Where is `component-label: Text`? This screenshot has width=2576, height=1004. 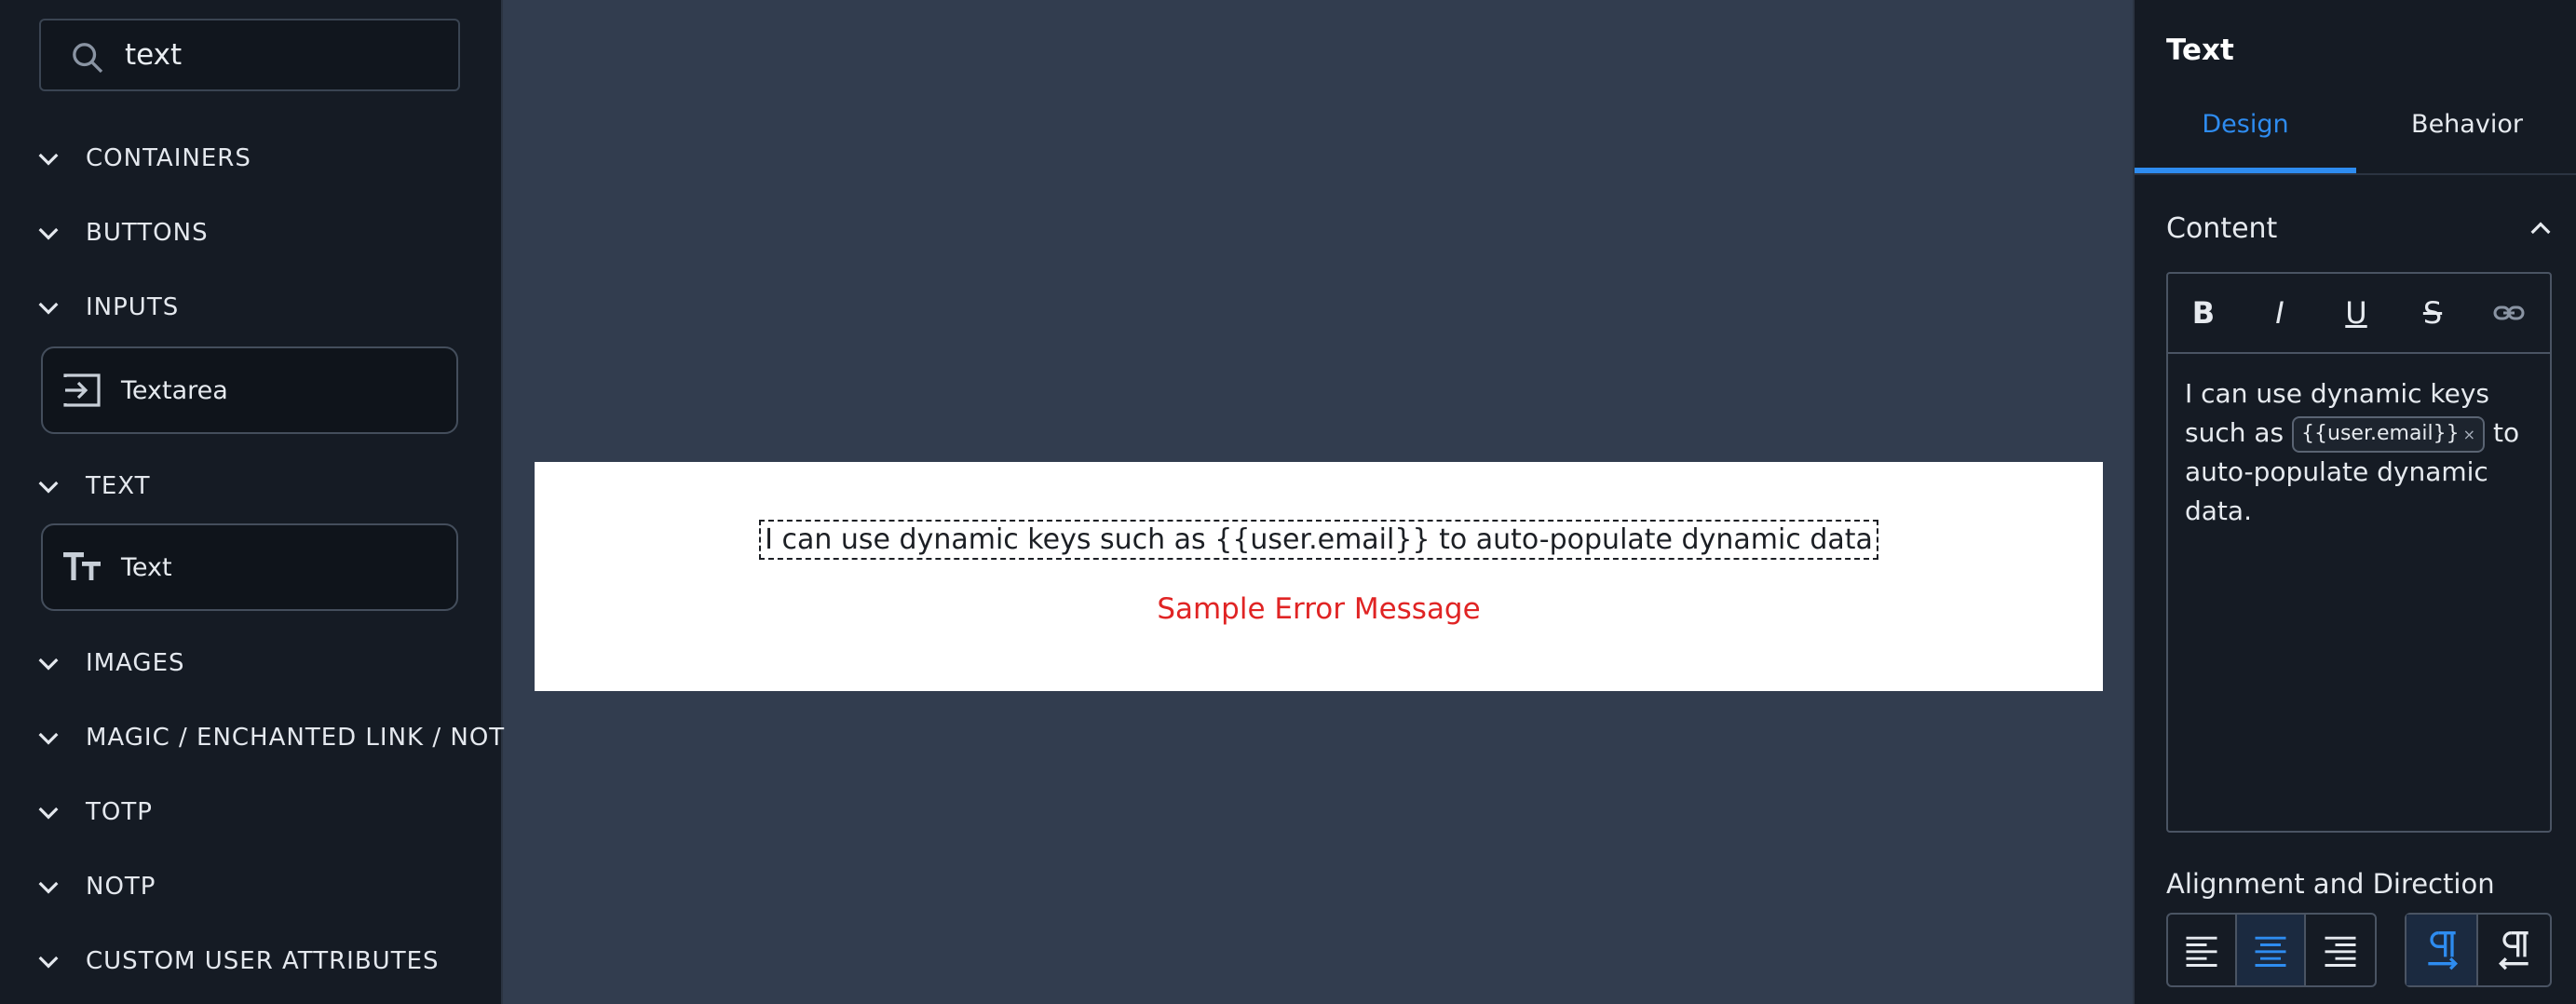 component-label: Text is located at coordinates (146, 567).